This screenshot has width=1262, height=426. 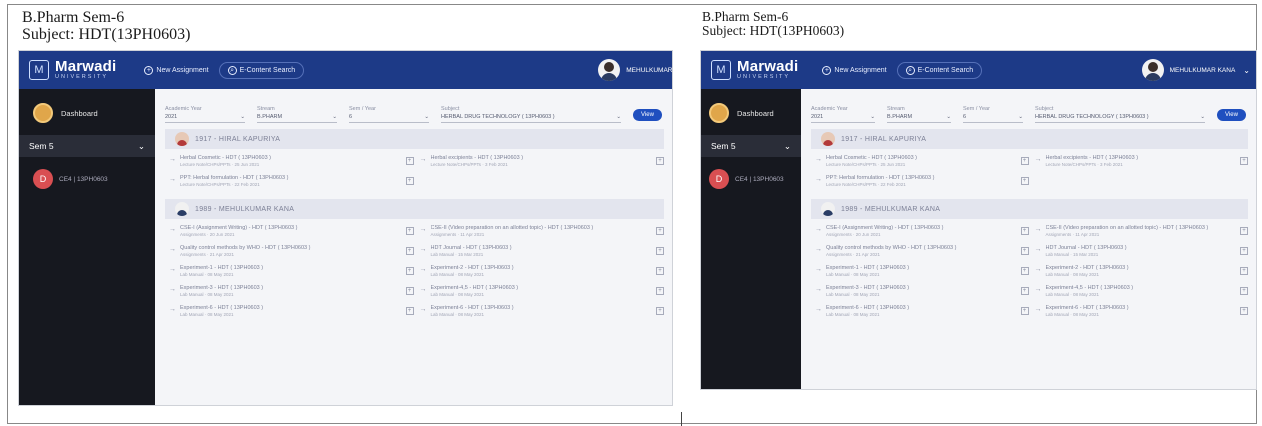 I want to click on brand-sub: UNIVERSITY, so click(x=82, y=77).